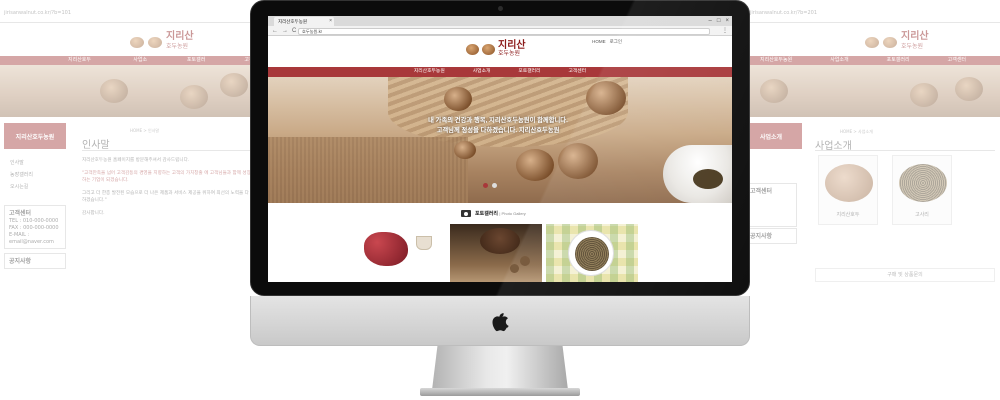 The image size is (1000, 400). What do you see at coordinates (494, 185) in the screenshot?
I see `slider-dot` at bounding box center [494, 185].